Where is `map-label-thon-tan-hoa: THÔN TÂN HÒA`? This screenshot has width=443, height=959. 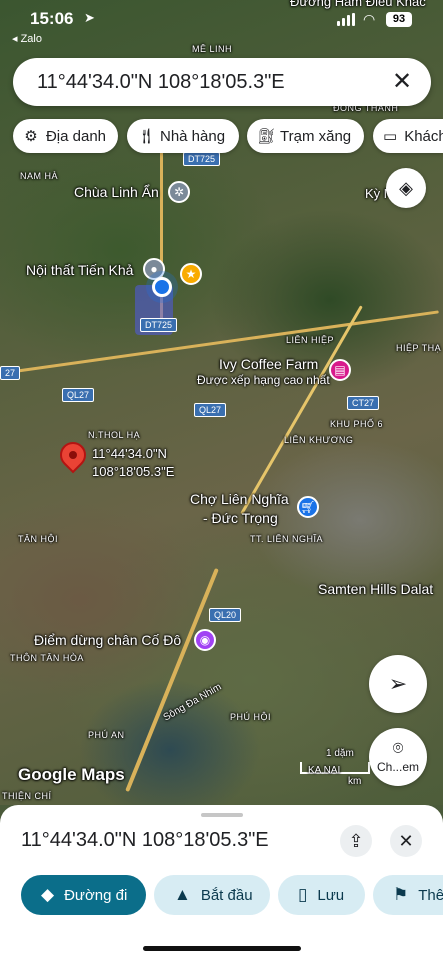 map-label-thon-tan-hoa: THÔN TÂN HÒA is located at coordinates (47, 658).